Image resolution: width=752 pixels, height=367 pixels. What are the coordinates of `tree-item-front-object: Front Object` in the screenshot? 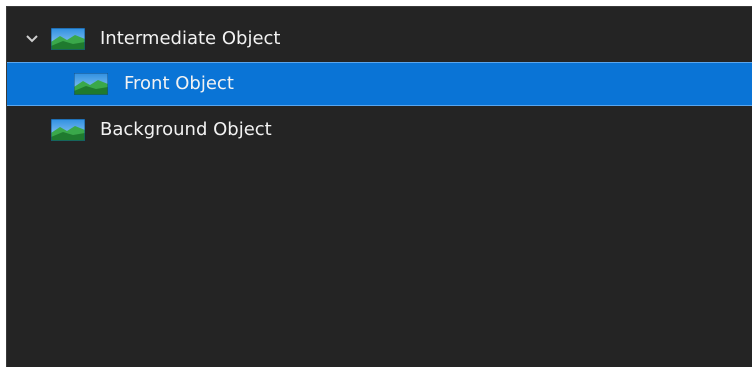 It's located at (379, 84).